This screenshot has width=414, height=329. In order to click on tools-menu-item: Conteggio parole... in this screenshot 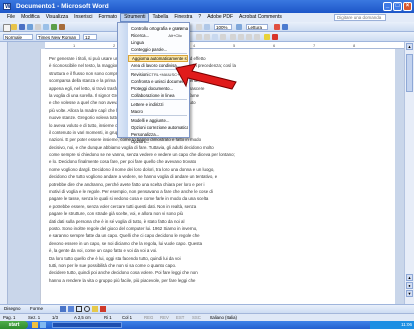, I will do `click(158, 49)`.